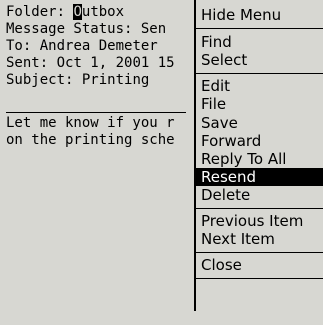  Describe the element at coordinates (259, 60) in the screenshot. I see `menu-item-select: Select` at that location.